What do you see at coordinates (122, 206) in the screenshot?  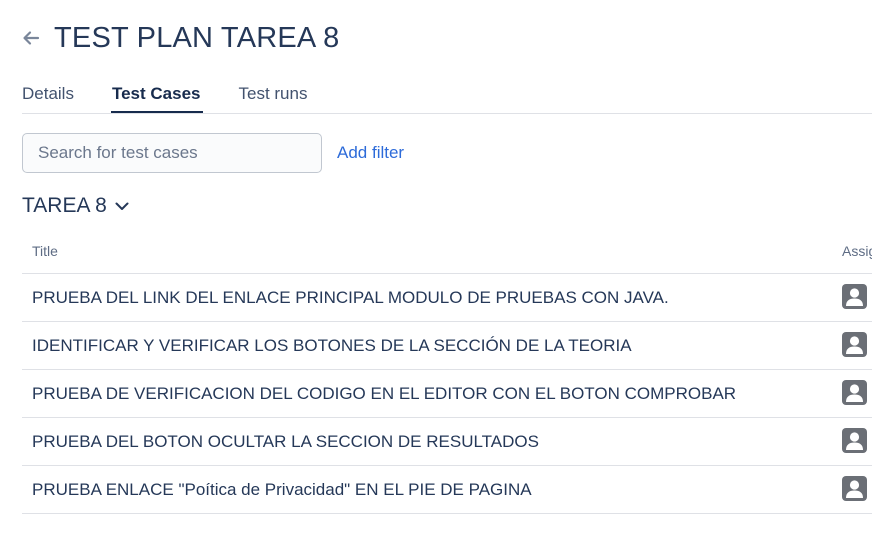 I see `chevron-down-icon` at bounding box center [122, 206].